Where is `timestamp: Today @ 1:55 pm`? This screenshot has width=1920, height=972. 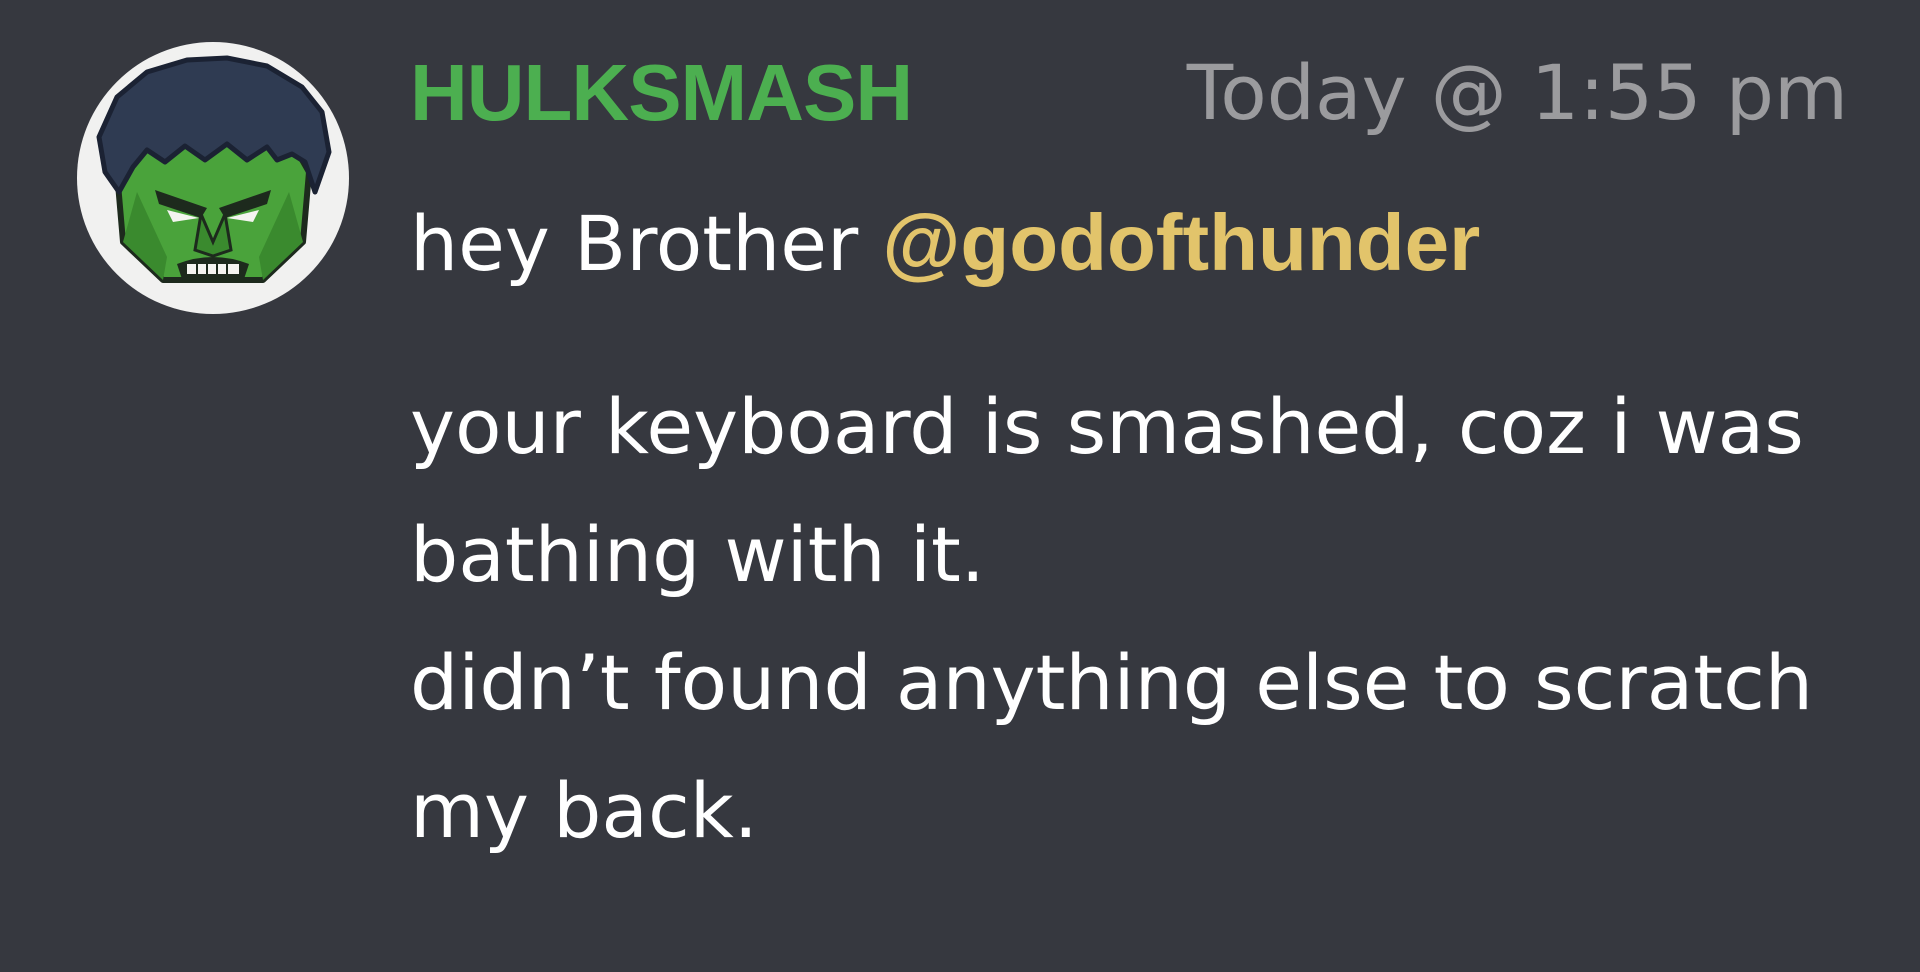 timestamp: Today @ 1:55 pm is located at coordinates (1517, 92).